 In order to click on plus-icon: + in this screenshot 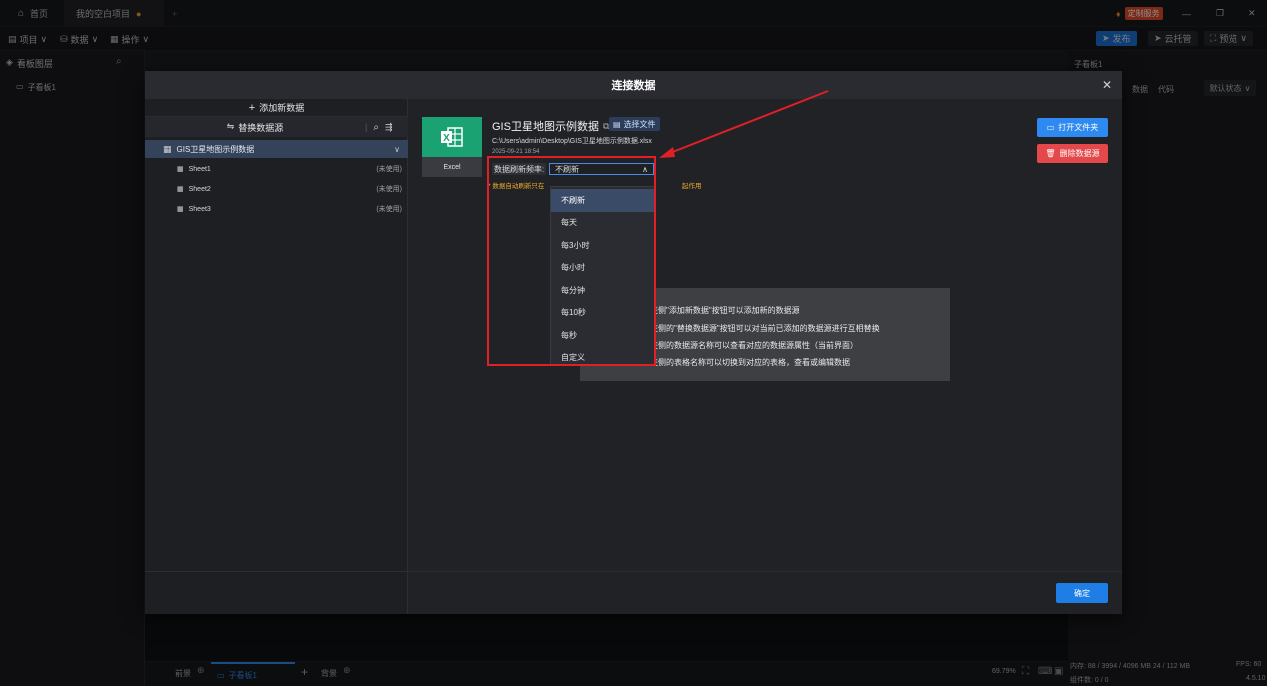, I will do `click(252, 107)`.